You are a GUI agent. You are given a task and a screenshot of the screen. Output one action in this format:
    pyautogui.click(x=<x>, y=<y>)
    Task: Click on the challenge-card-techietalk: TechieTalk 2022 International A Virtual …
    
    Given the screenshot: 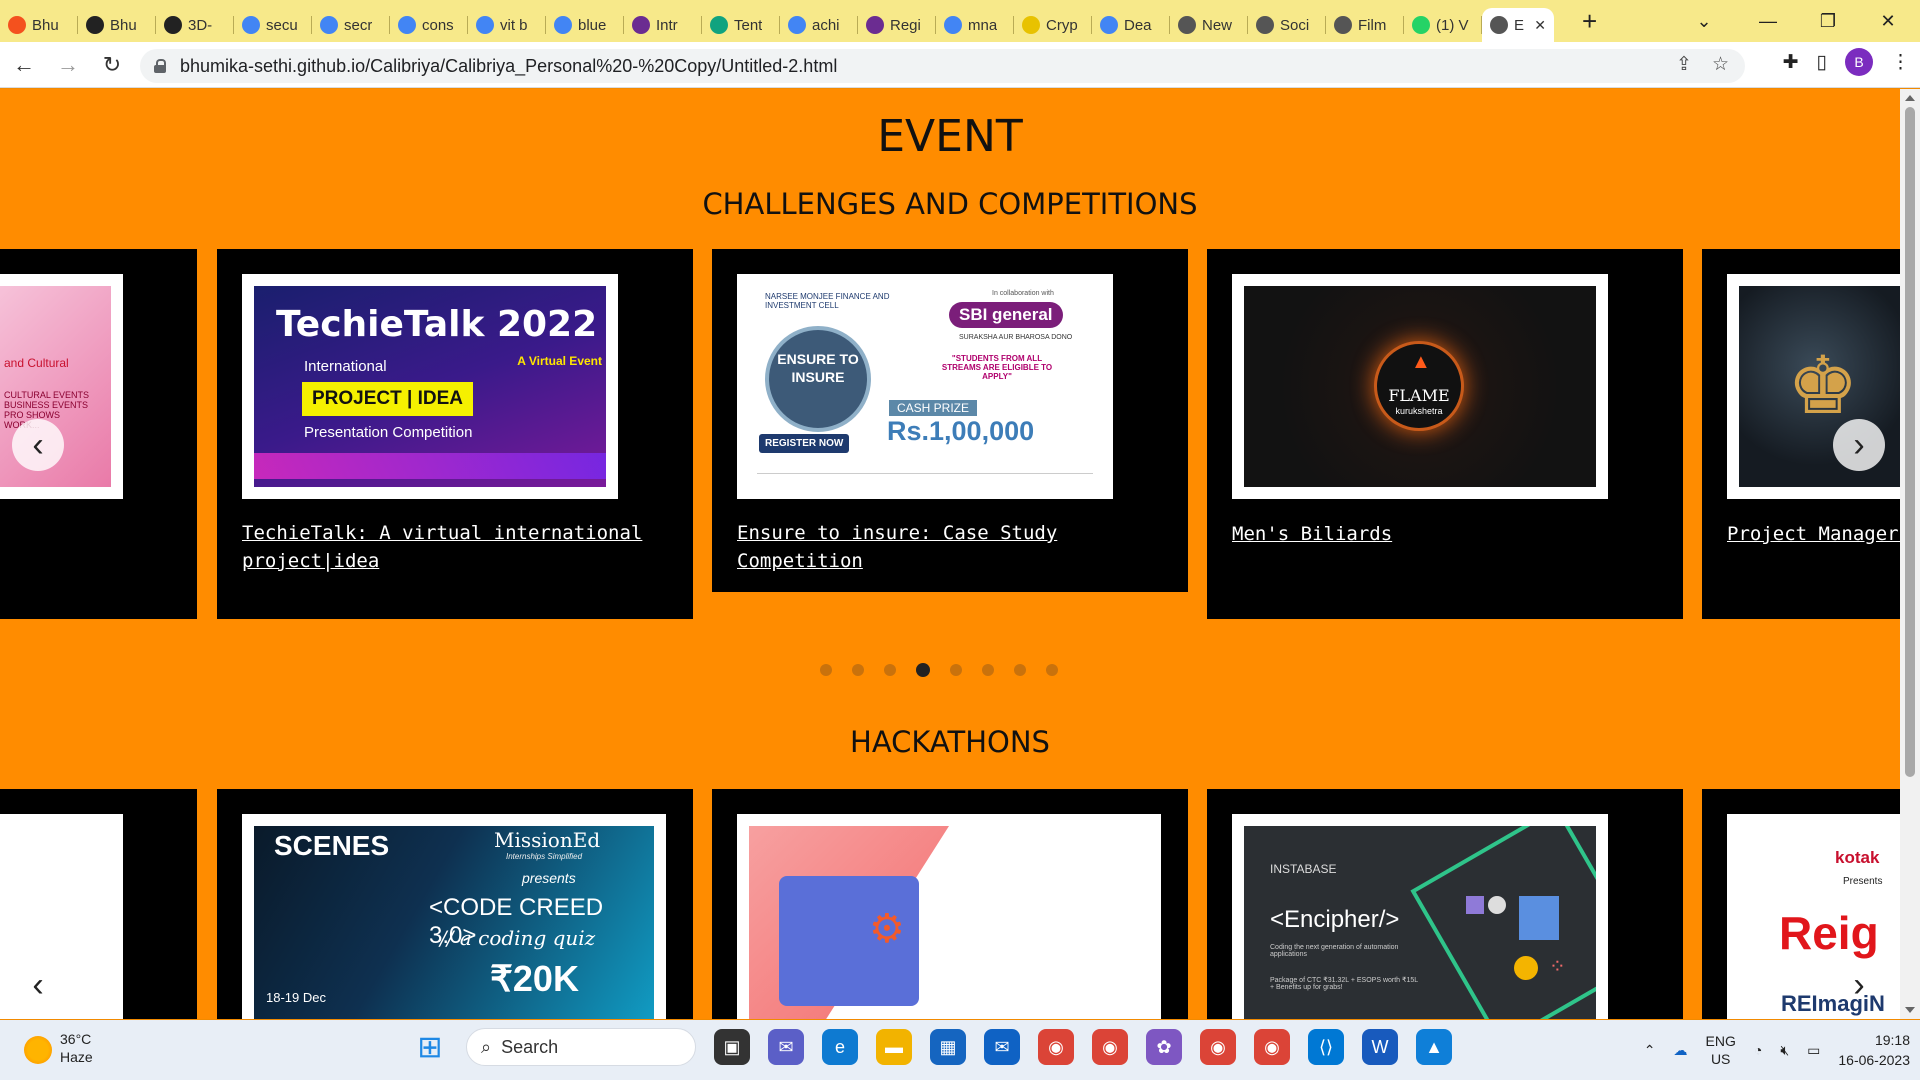 What is the action you would take?
    pyautogui.click(x=455, y=434)
    